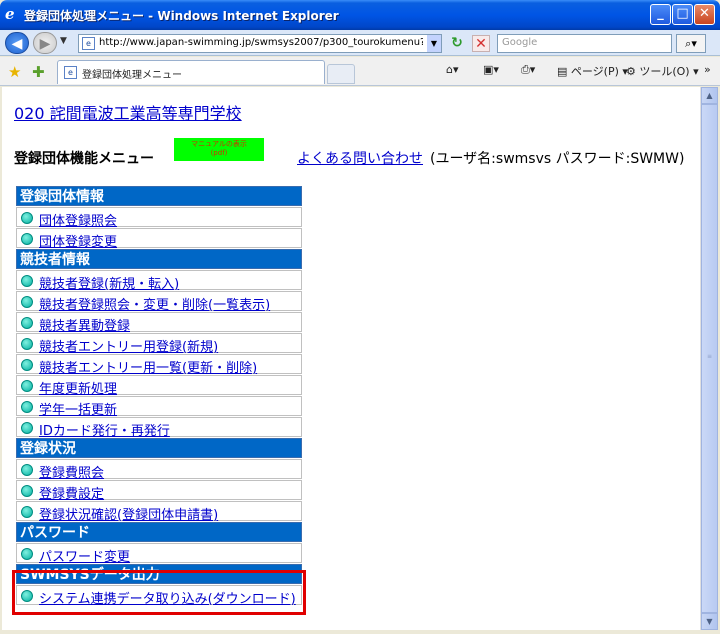 Image resolution: width=720 pixels, height=634 pixels. I want to click on stop-icon: ✕, so click(481, 43).